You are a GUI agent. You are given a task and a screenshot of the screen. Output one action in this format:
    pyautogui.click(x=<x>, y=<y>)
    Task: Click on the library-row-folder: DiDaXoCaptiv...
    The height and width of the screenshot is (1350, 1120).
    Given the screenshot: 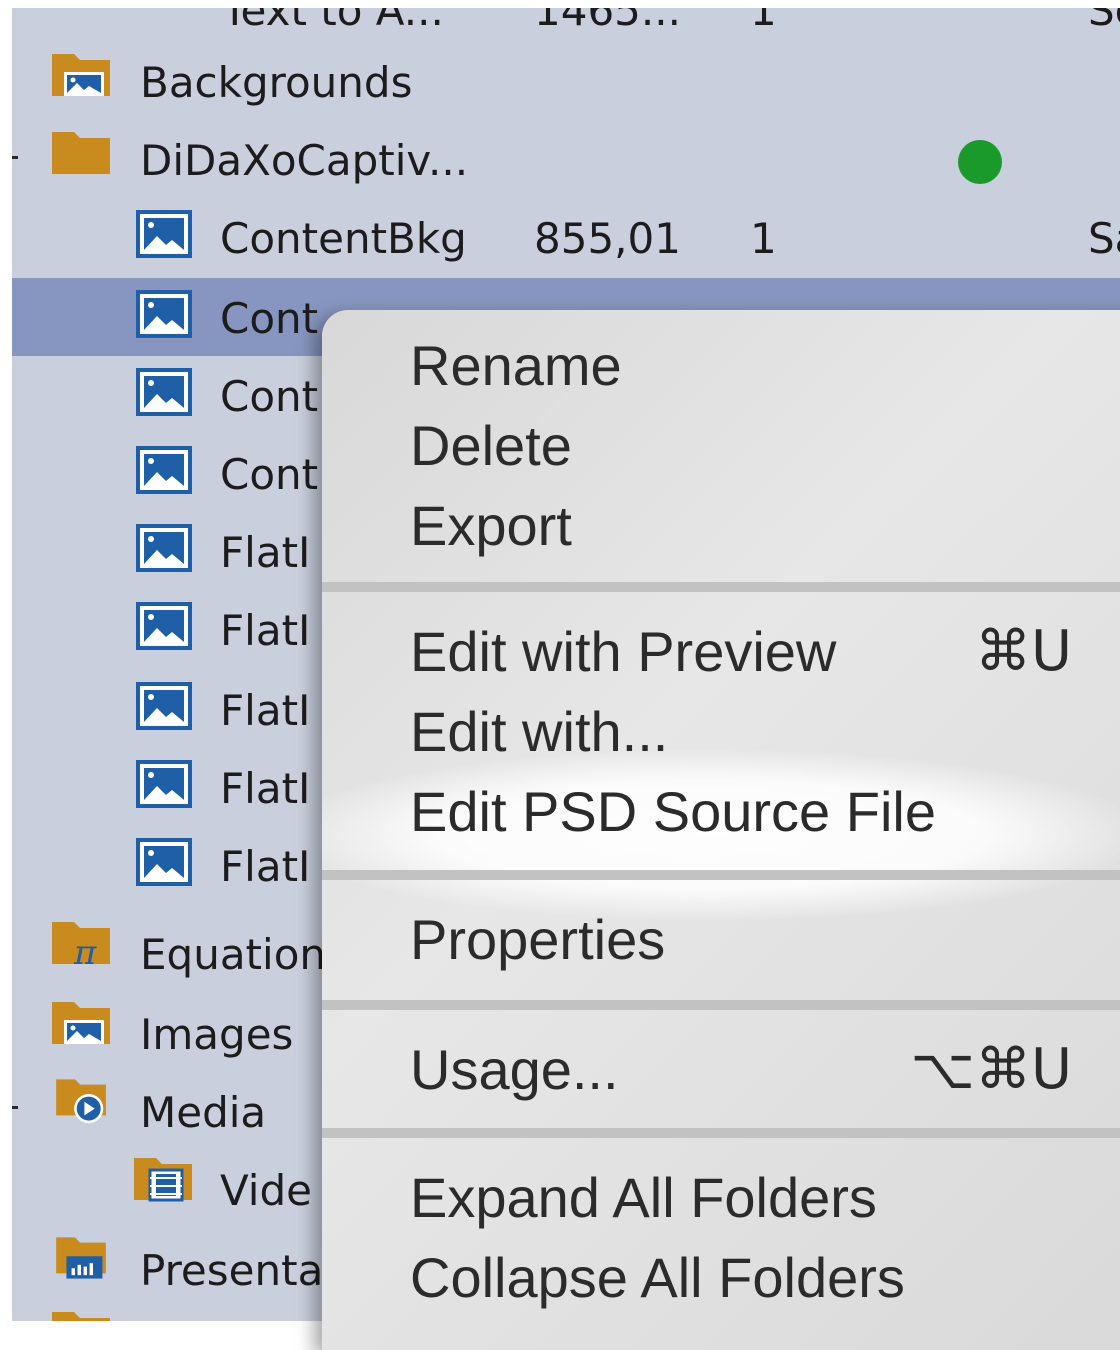 What is the action you would take?
    pyautogui.click(x=566, y=159)
    